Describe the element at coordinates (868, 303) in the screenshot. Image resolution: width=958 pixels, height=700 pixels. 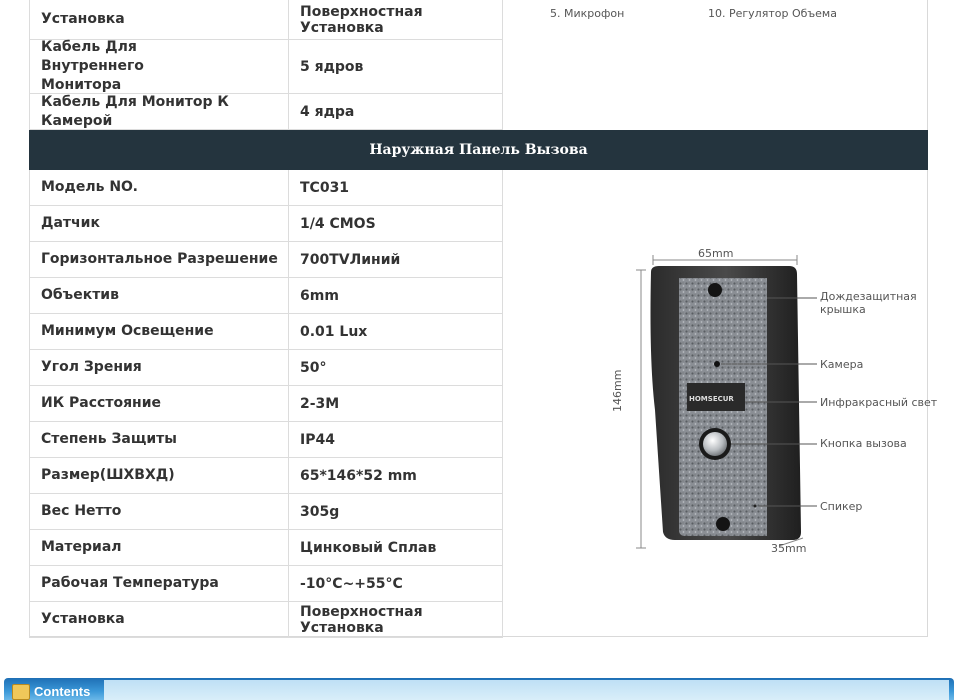
I see `callout-rain-cover: Дождезащитная крышка` at that location.